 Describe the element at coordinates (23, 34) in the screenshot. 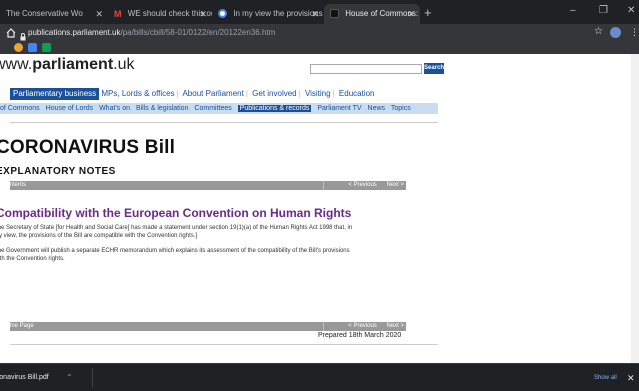

I see `lock-icon` at that location.